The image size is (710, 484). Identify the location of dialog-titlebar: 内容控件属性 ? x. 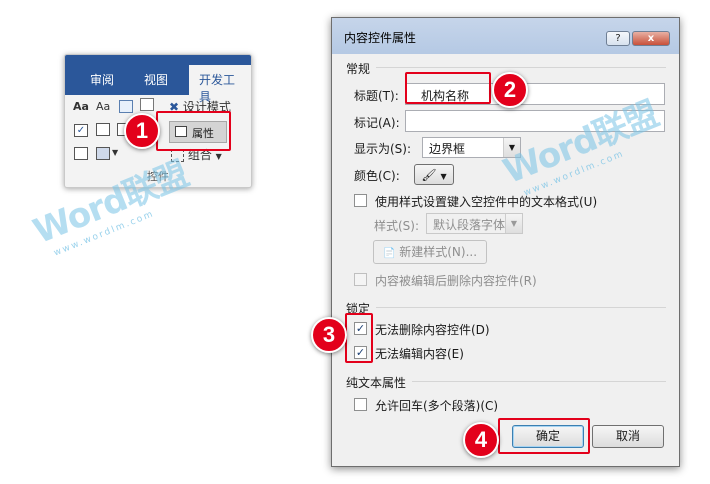
(505, 36).